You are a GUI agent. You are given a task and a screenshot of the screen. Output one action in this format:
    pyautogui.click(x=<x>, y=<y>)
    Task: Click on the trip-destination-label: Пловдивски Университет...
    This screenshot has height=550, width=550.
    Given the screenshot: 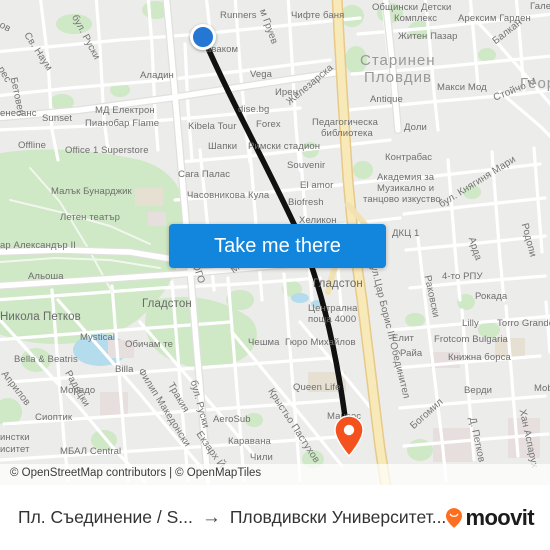 What is the action you would take?
    pyautogui.click(x=337, y=517)
    